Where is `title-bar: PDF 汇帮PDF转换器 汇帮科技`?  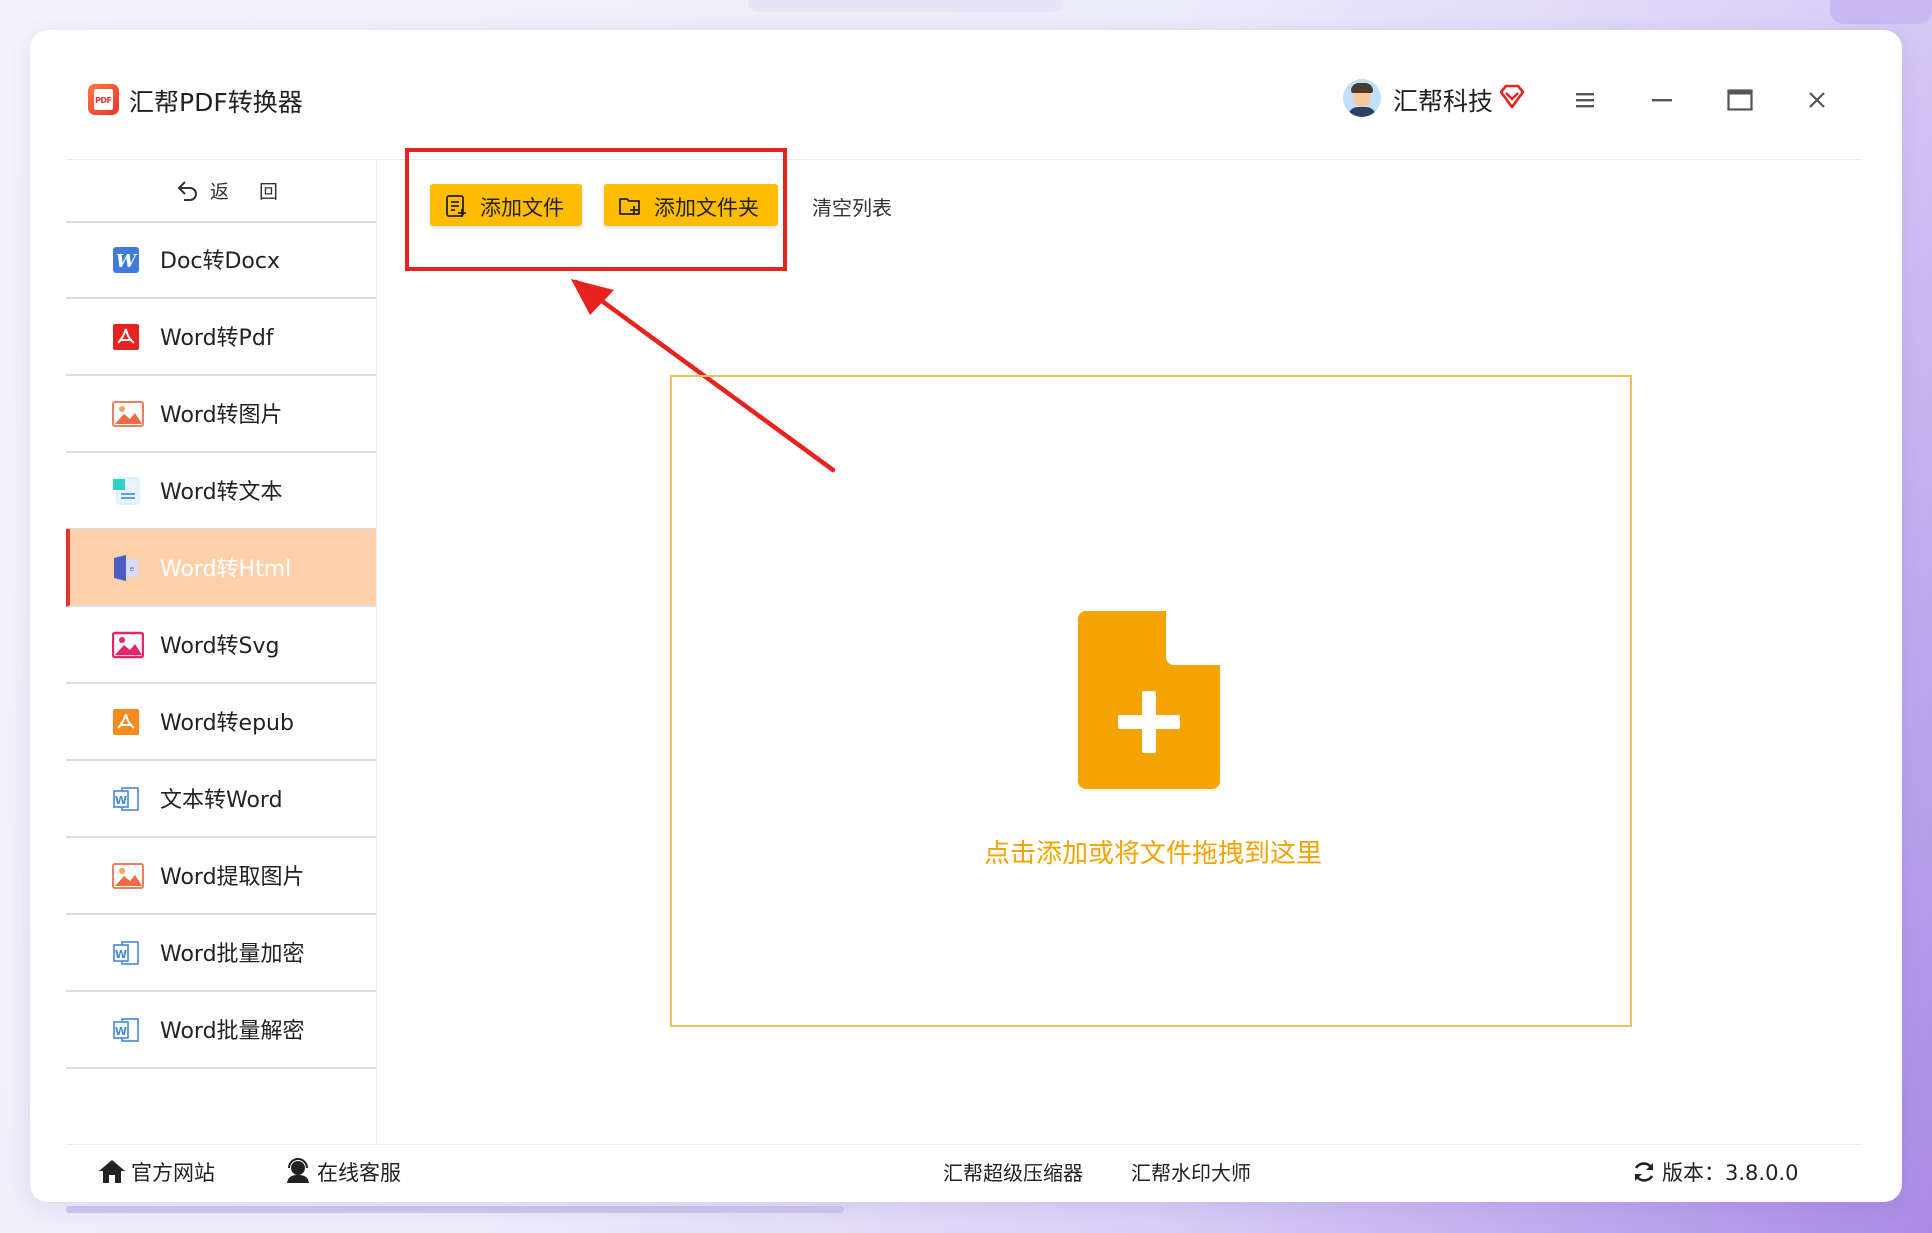
title-bar: PDF 汇帮PDF转换器 汇帮科技 is located at coordinates (963, 112).